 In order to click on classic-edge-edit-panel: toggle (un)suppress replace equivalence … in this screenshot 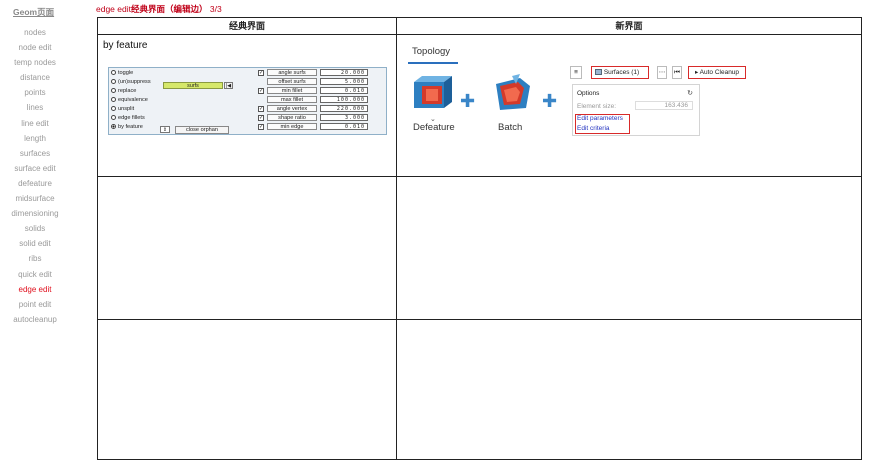, I will do `click(247, 101)`.